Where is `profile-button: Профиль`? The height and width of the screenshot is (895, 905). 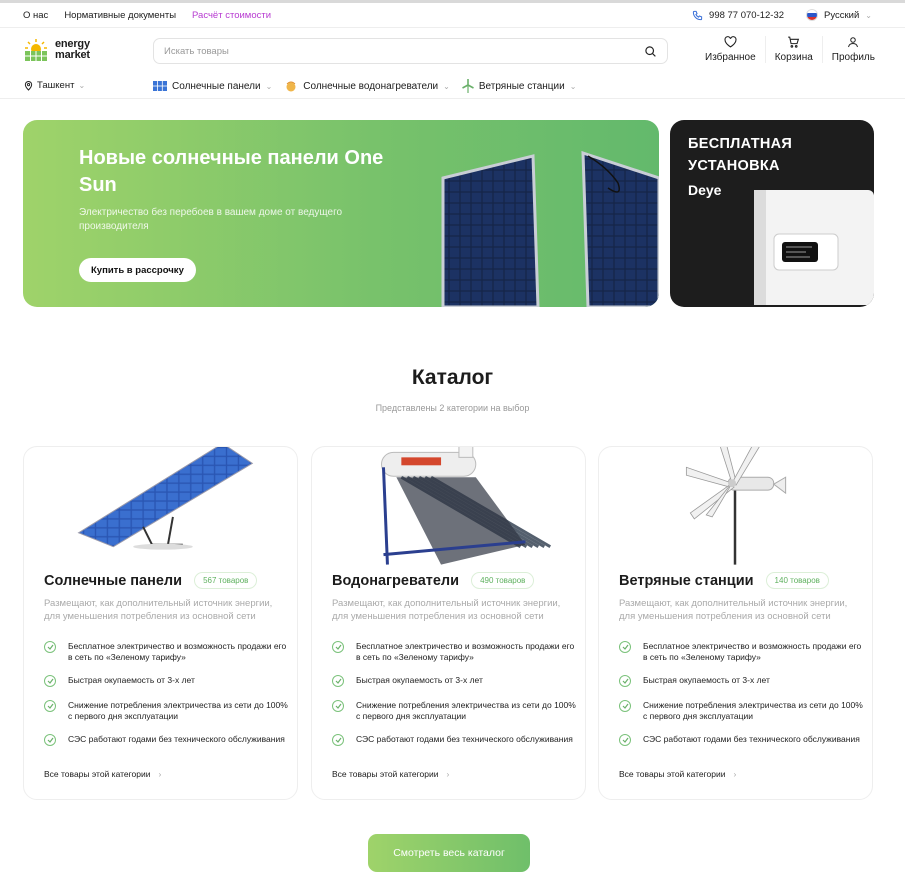
profile-button: Профиль is located at coordinates (853, 49).